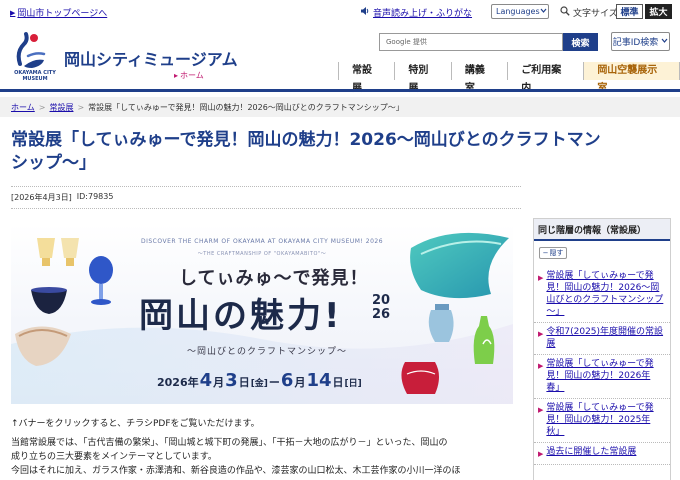 Image resolution: width=680 pixels, height=480 pixels. Describe the element at coordinates (365, 12) in the screenshot. I see `speaker-icon` at that location.